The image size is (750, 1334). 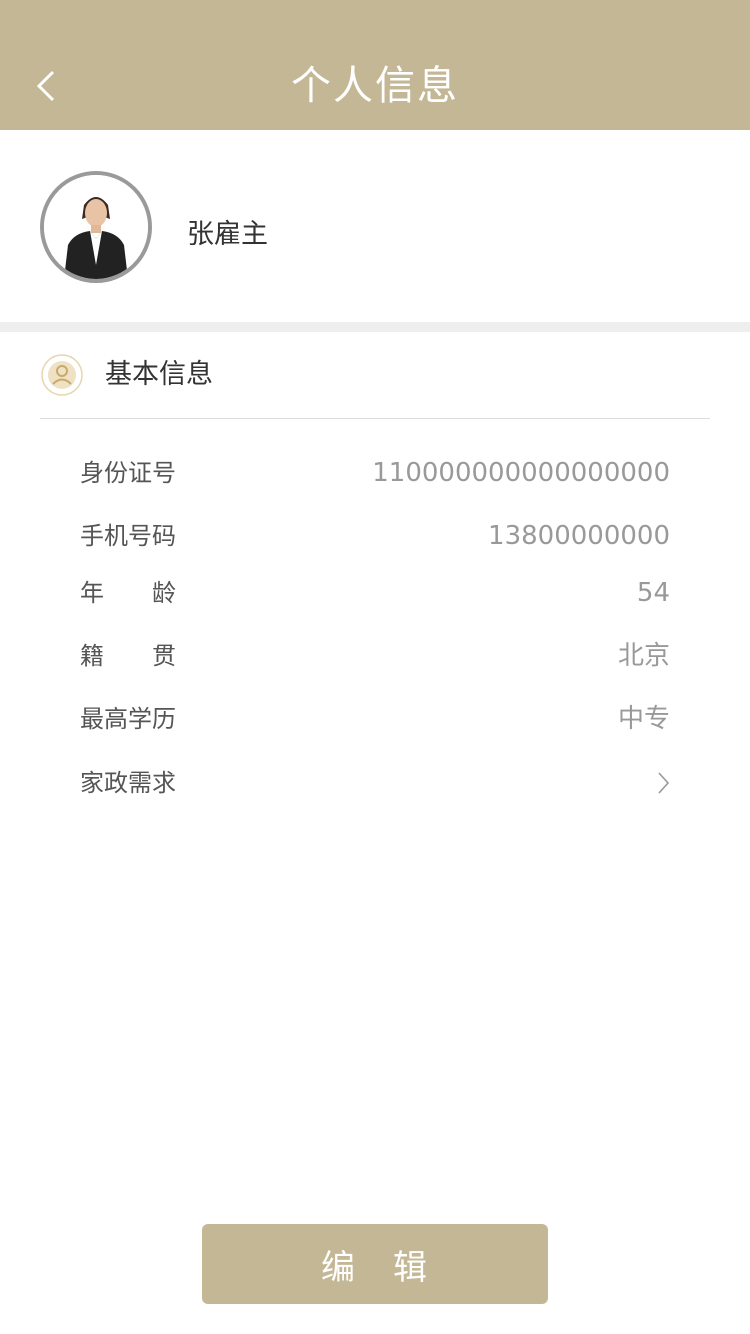 I want to click on phone-label: 手机号码, so click(x=128, y=536).